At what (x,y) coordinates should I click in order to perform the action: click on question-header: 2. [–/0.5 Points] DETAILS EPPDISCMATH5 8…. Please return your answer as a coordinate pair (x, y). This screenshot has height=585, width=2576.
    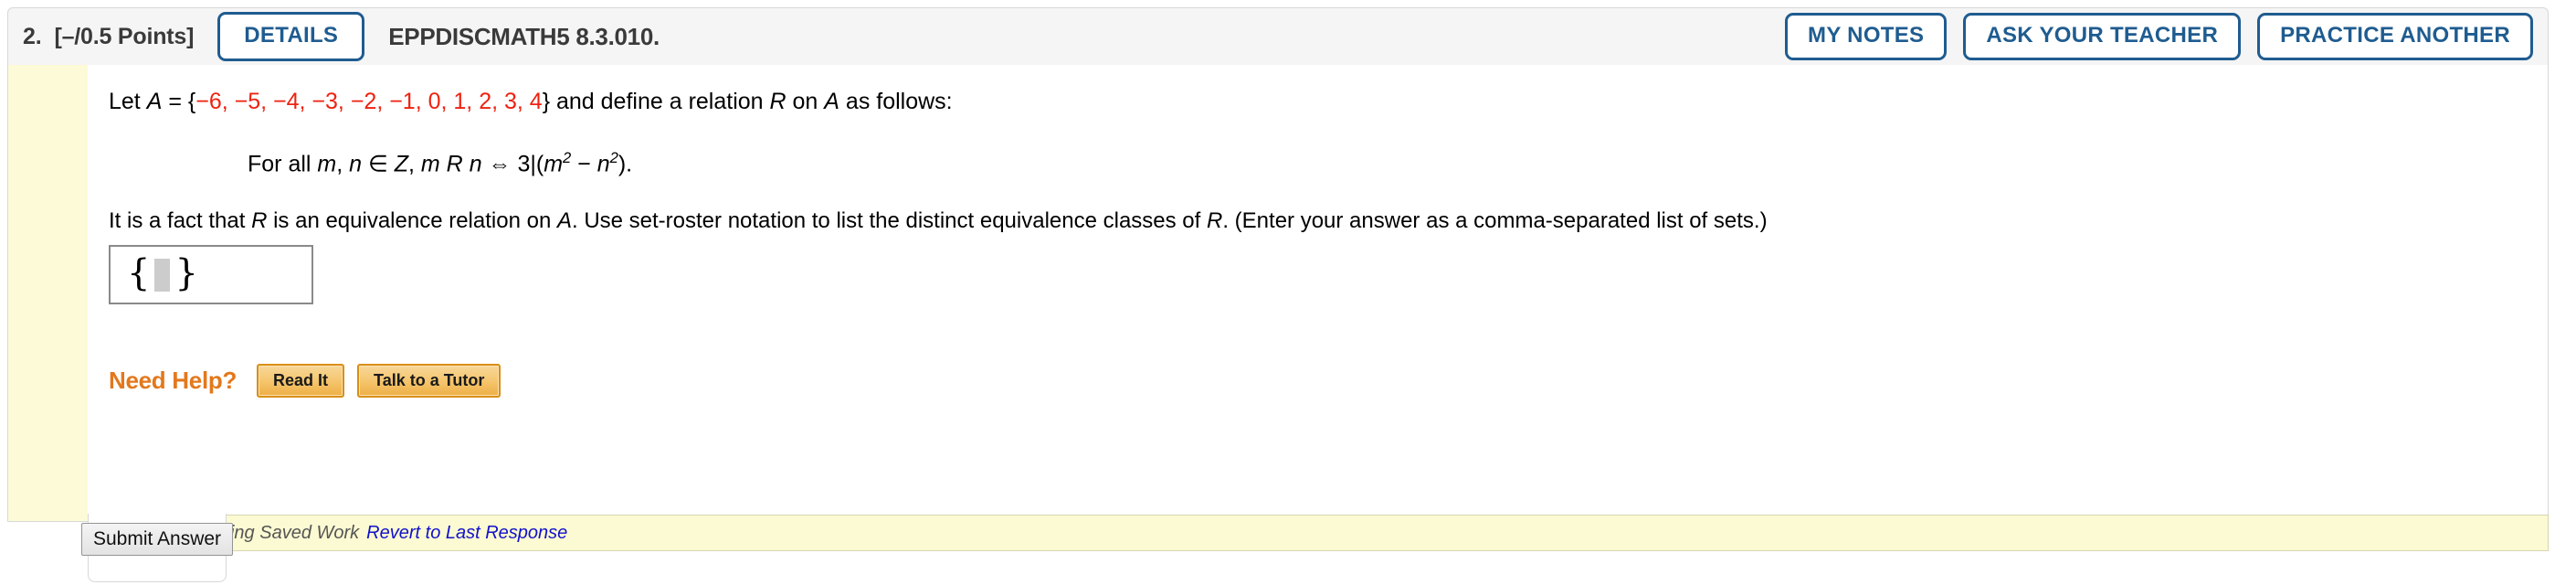
    Looking at the image, I should click on (1278, 37).